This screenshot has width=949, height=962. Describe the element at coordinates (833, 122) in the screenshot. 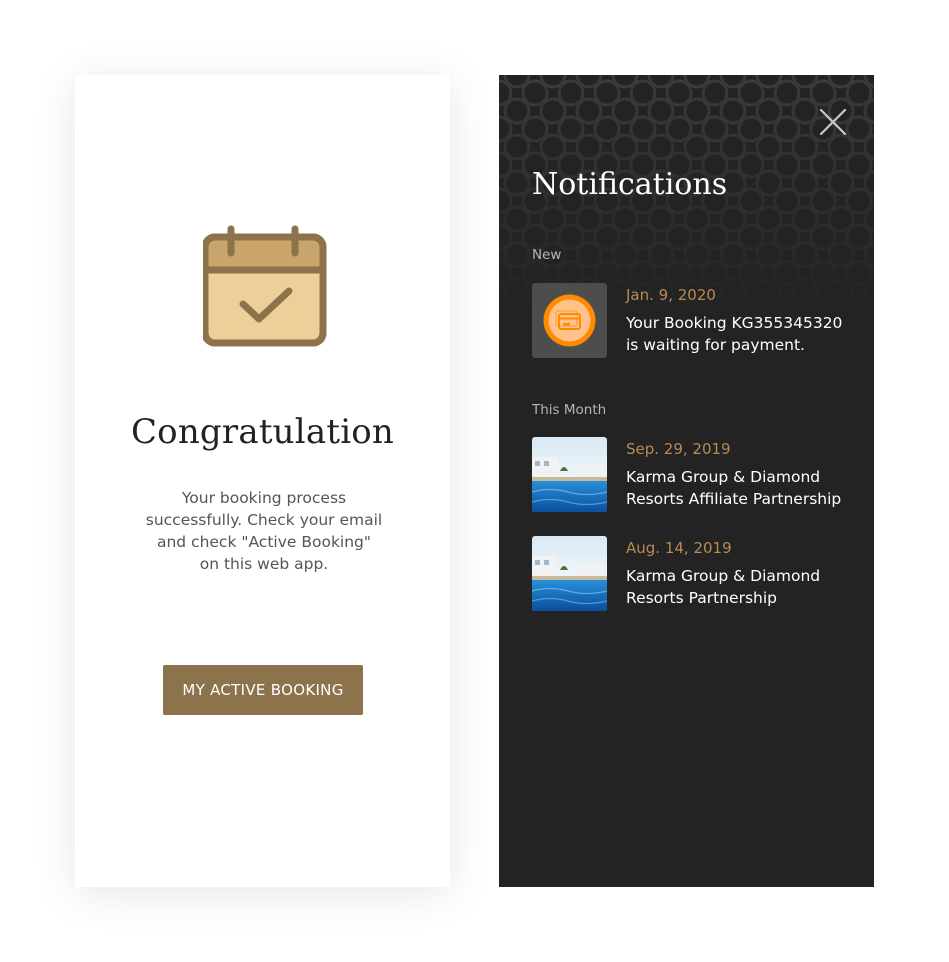

I see `close-icon` at that location.